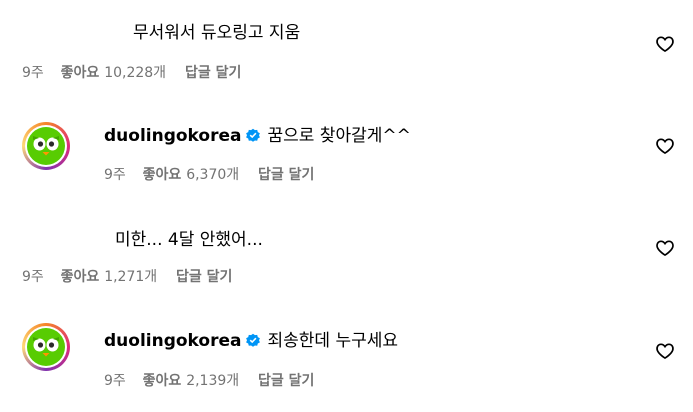 The width and height of the screenshot is (693, 412). I want to click on comment-likes: 좋아요 1,271개, so click(109, 277).